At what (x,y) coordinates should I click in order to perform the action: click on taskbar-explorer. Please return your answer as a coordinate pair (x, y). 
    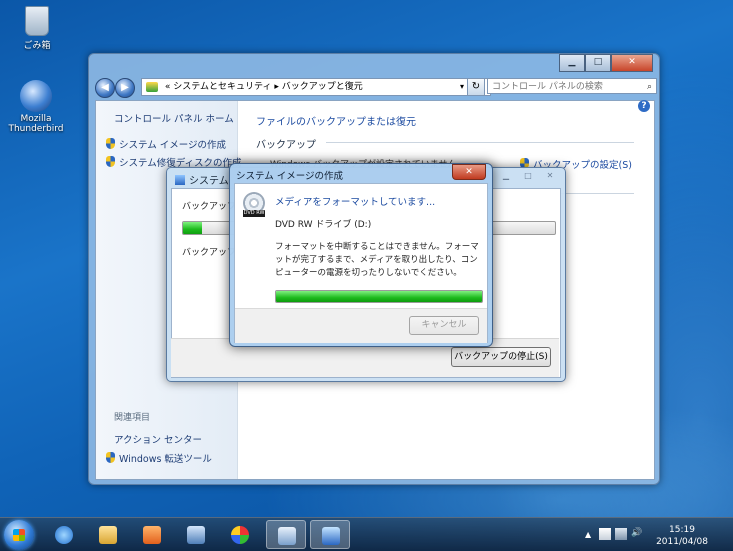
    Looking at the image, I should click on (108, 534).